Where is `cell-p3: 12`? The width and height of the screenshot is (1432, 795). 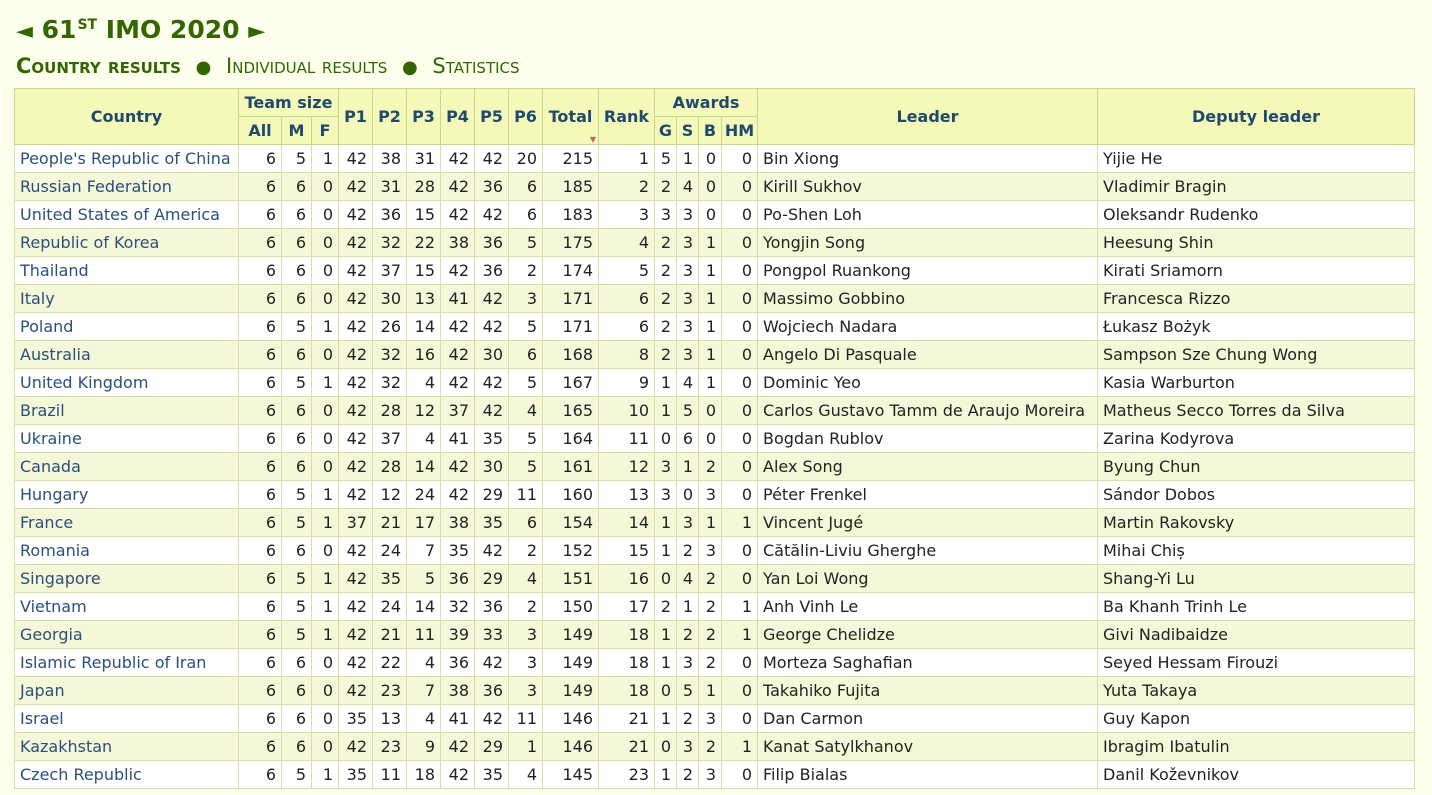 cell-p3: 12 is located at coordinates (423, 410).